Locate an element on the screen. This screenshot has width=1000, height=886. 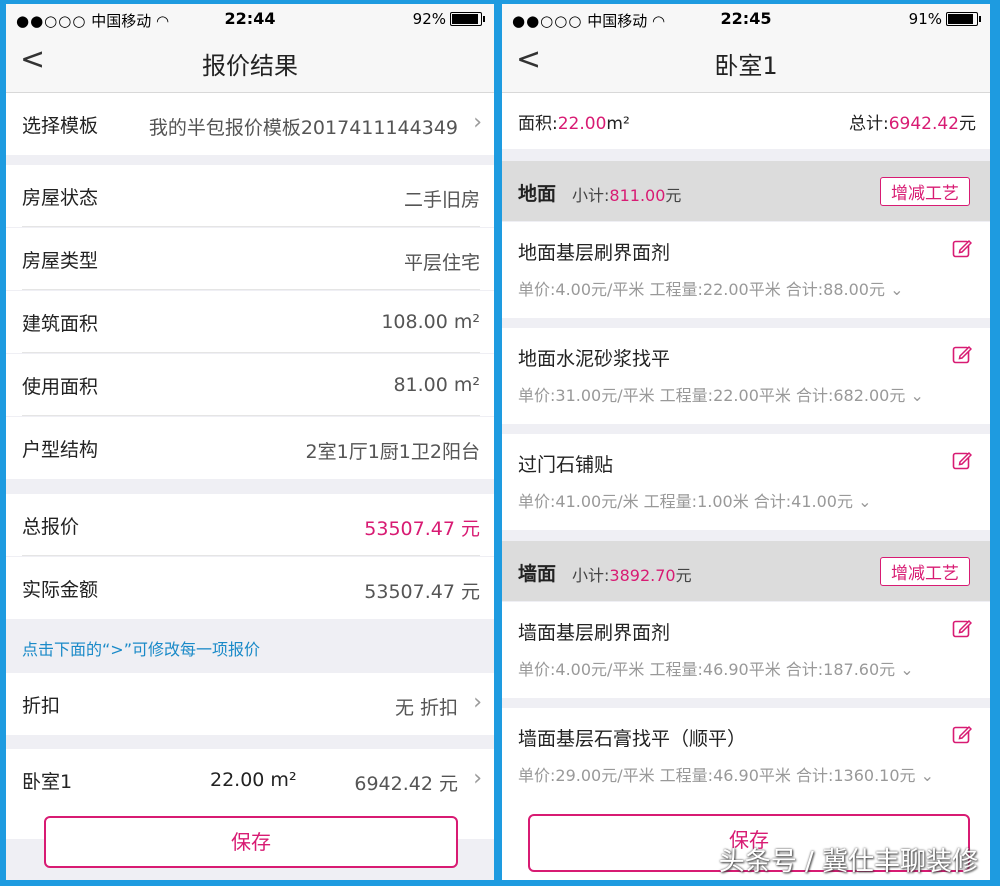
section-name: 地面 is located at coordinates (537, 194).